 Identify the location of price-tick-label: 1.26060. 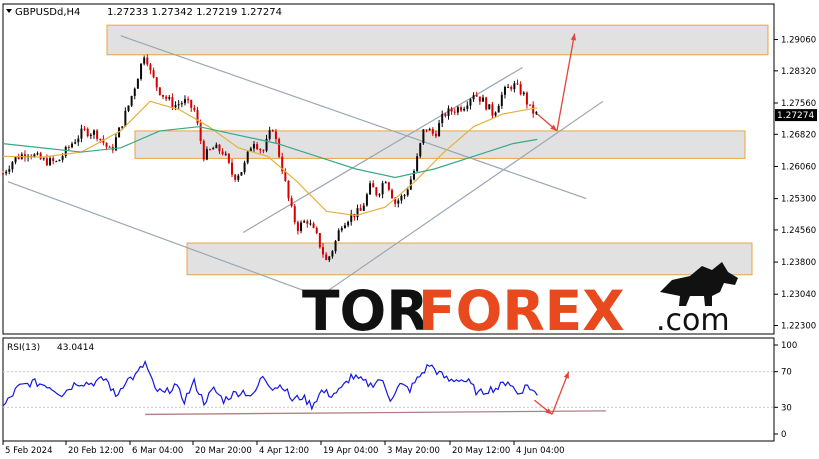
(798, 167).